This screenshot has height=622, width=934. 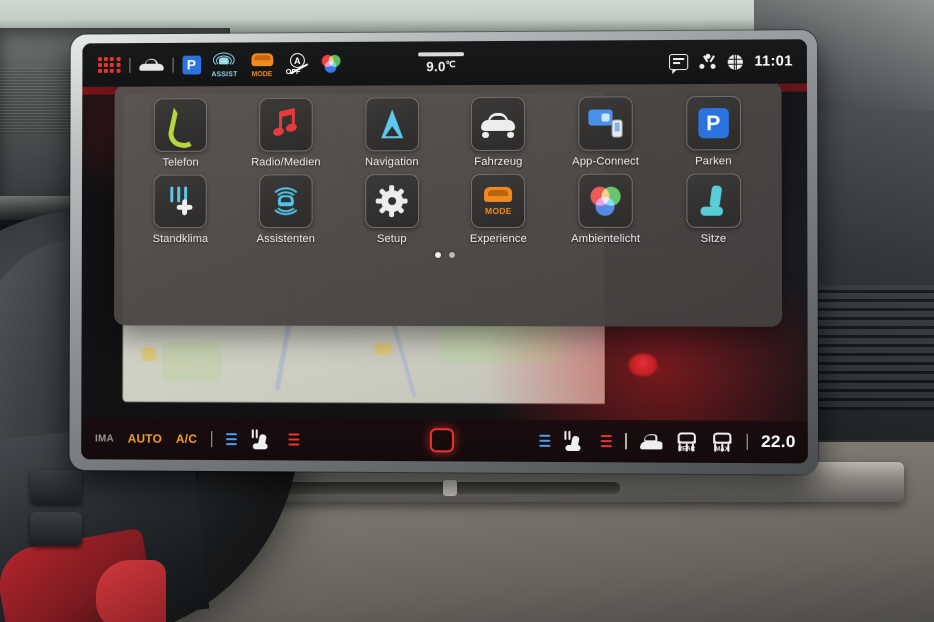 I want to click on console-slider, so click(x=450, y=488).